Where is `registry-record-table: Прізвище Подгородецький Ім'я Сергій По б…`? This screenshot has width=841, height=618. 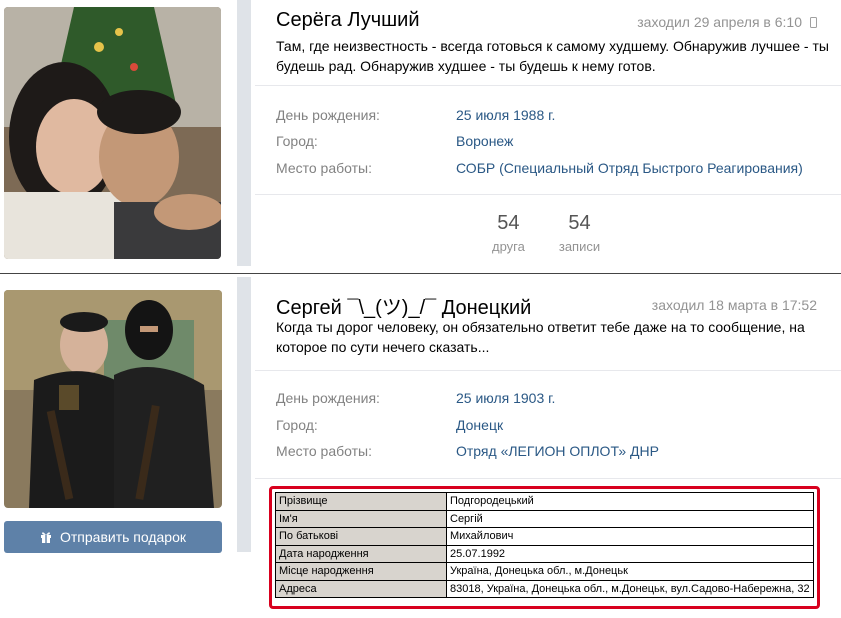 registry-record-table: Прізвище Подгородецький Ім'я Сергій По б… is located at coordinates (544, 547).